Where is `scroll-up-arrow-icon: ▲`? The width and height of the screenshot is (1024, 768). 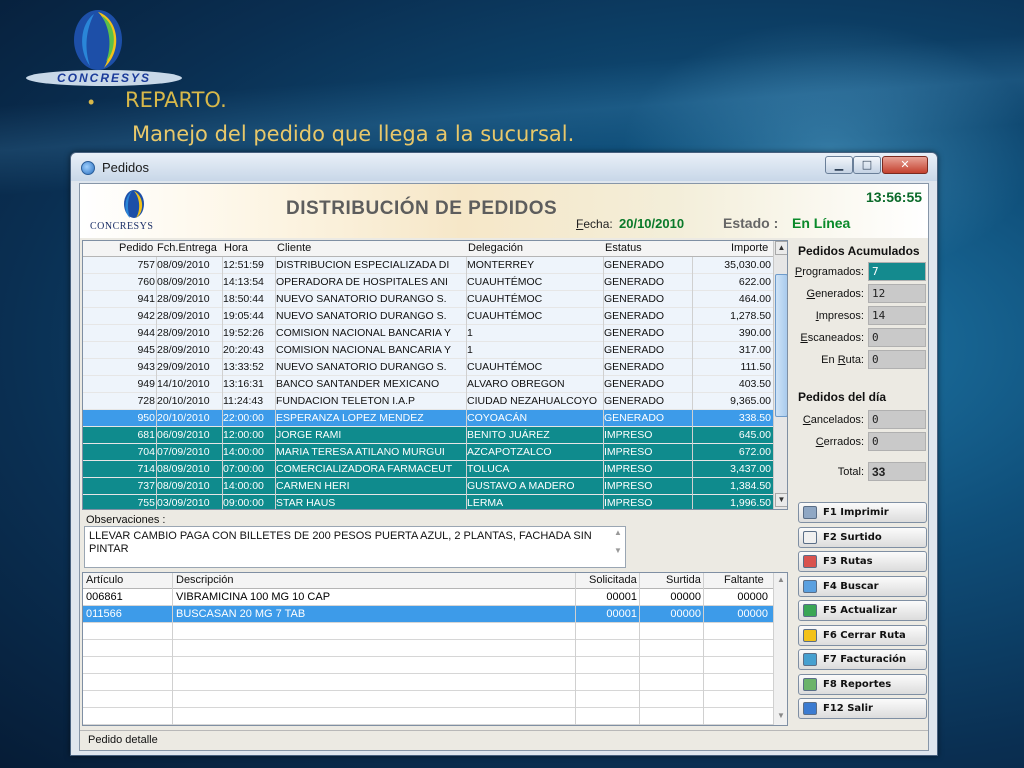 scroll-up-arrow-icon: ▲ is located at coordinates (781, 248).